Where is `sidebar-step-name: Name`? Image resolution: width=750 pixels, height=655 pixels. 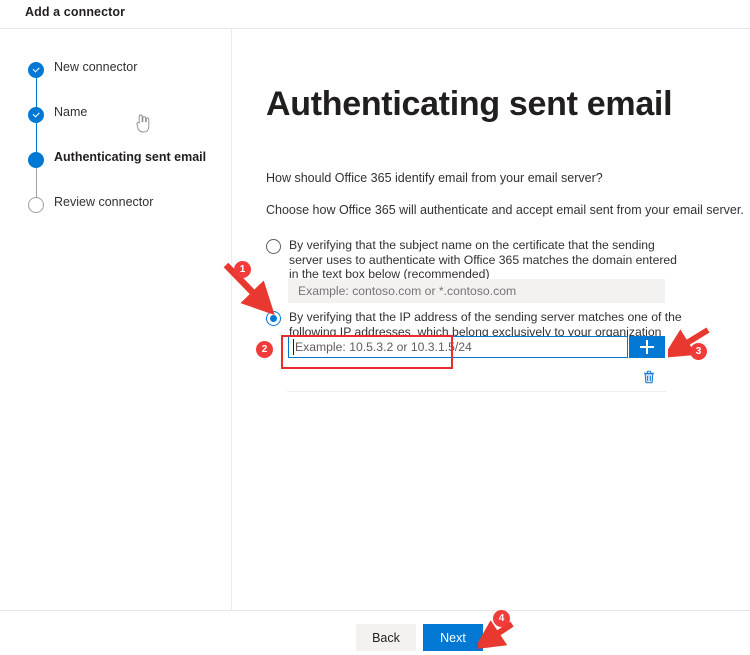
sidebar-step-name: Name is located at coordinates (123, 128).